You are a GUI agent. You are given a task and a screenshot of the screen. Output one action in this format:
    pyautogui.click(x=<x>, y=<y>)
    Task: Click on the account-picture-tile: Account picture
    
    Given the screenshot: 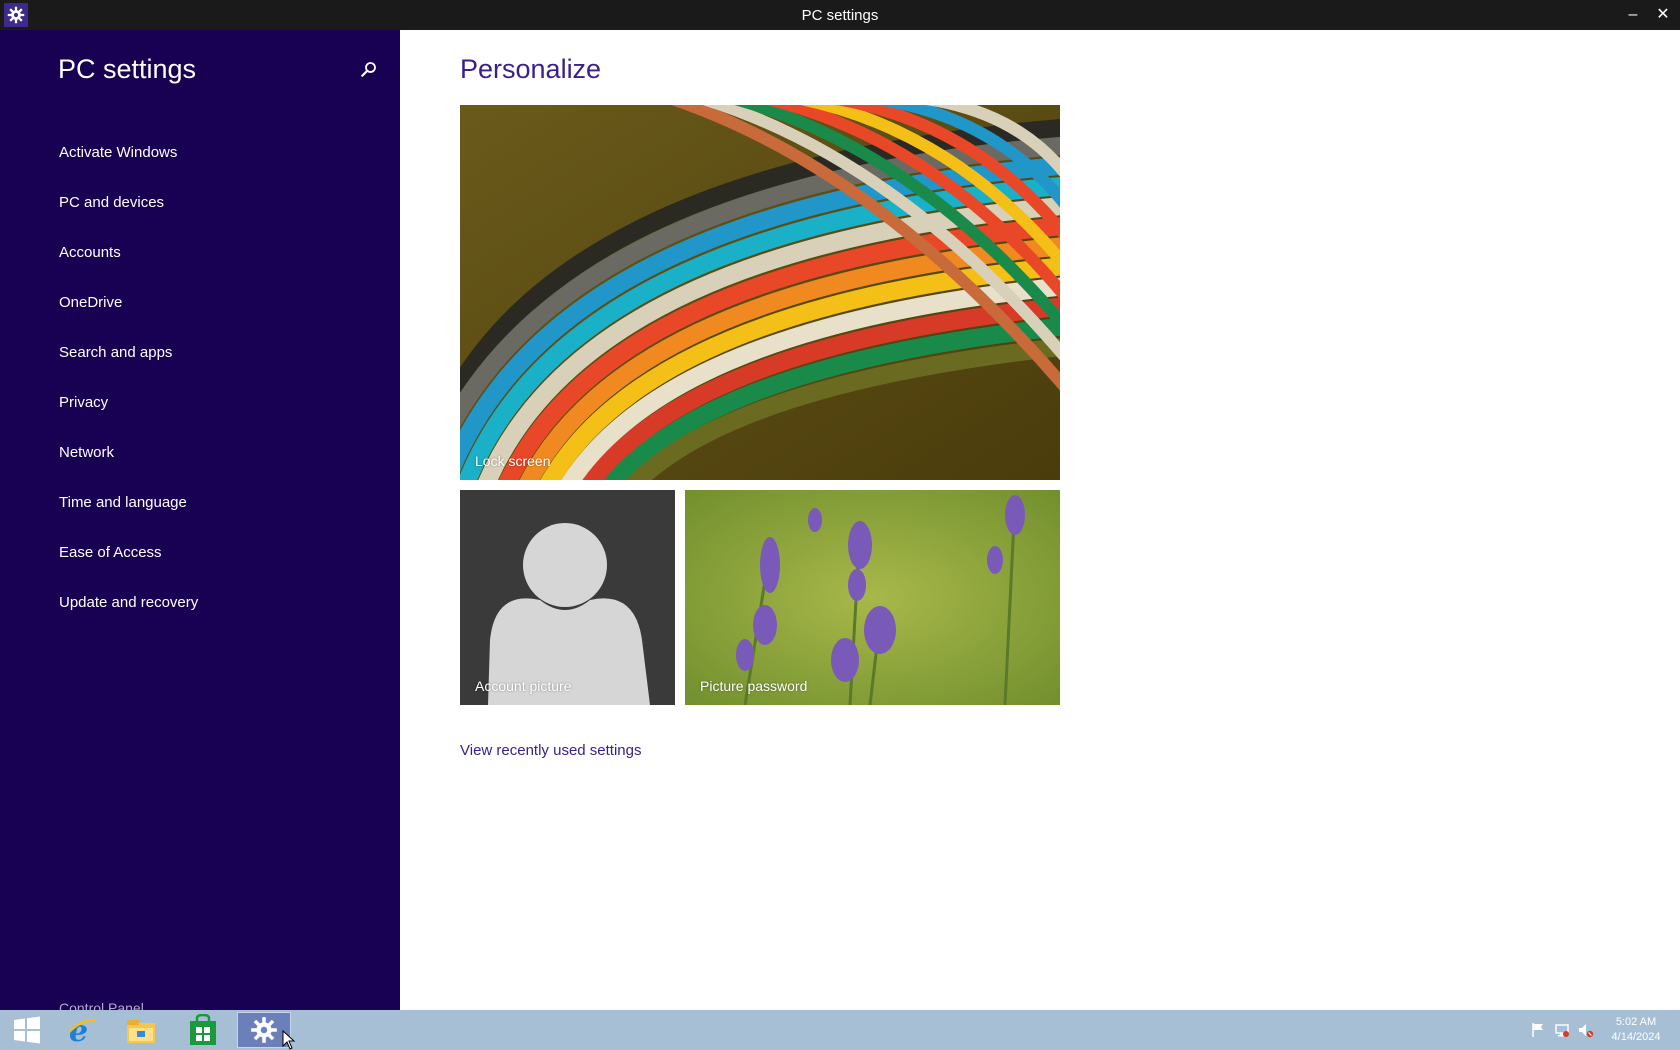 What is the action you would take?
    pyautogui.click(x=567, y=597)
    